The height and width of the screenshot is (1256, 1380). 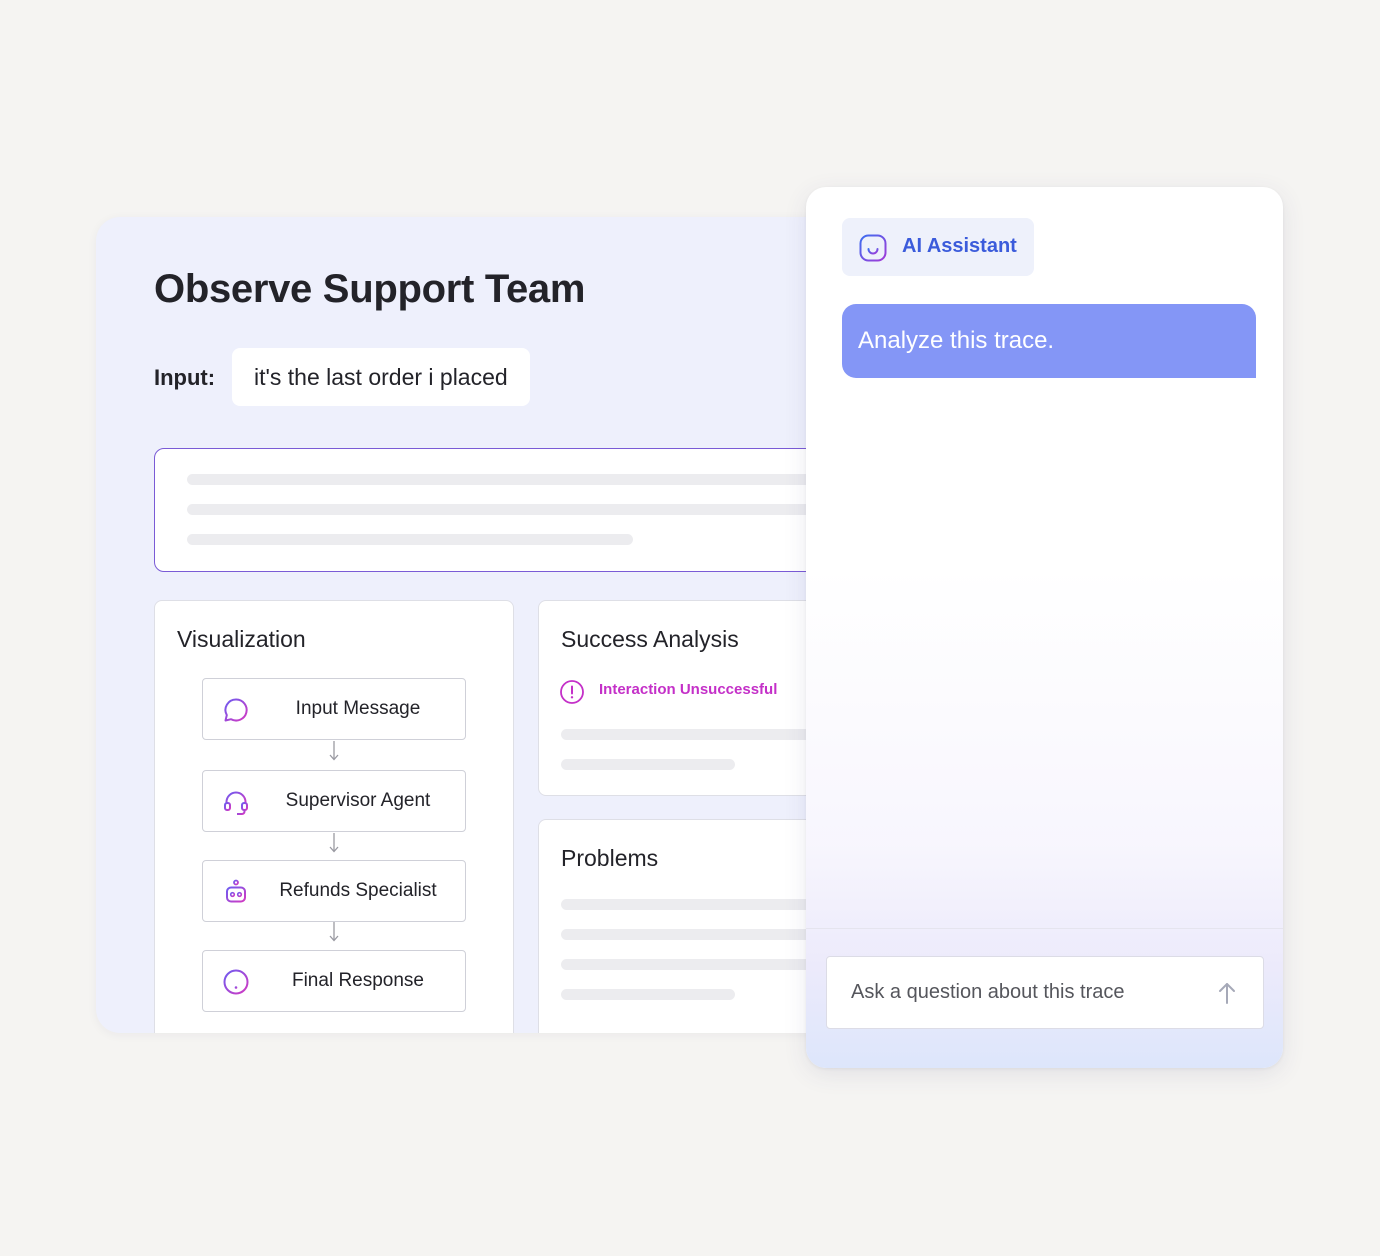 I want to click on input-label: Input:, so click(x=185, y=377).